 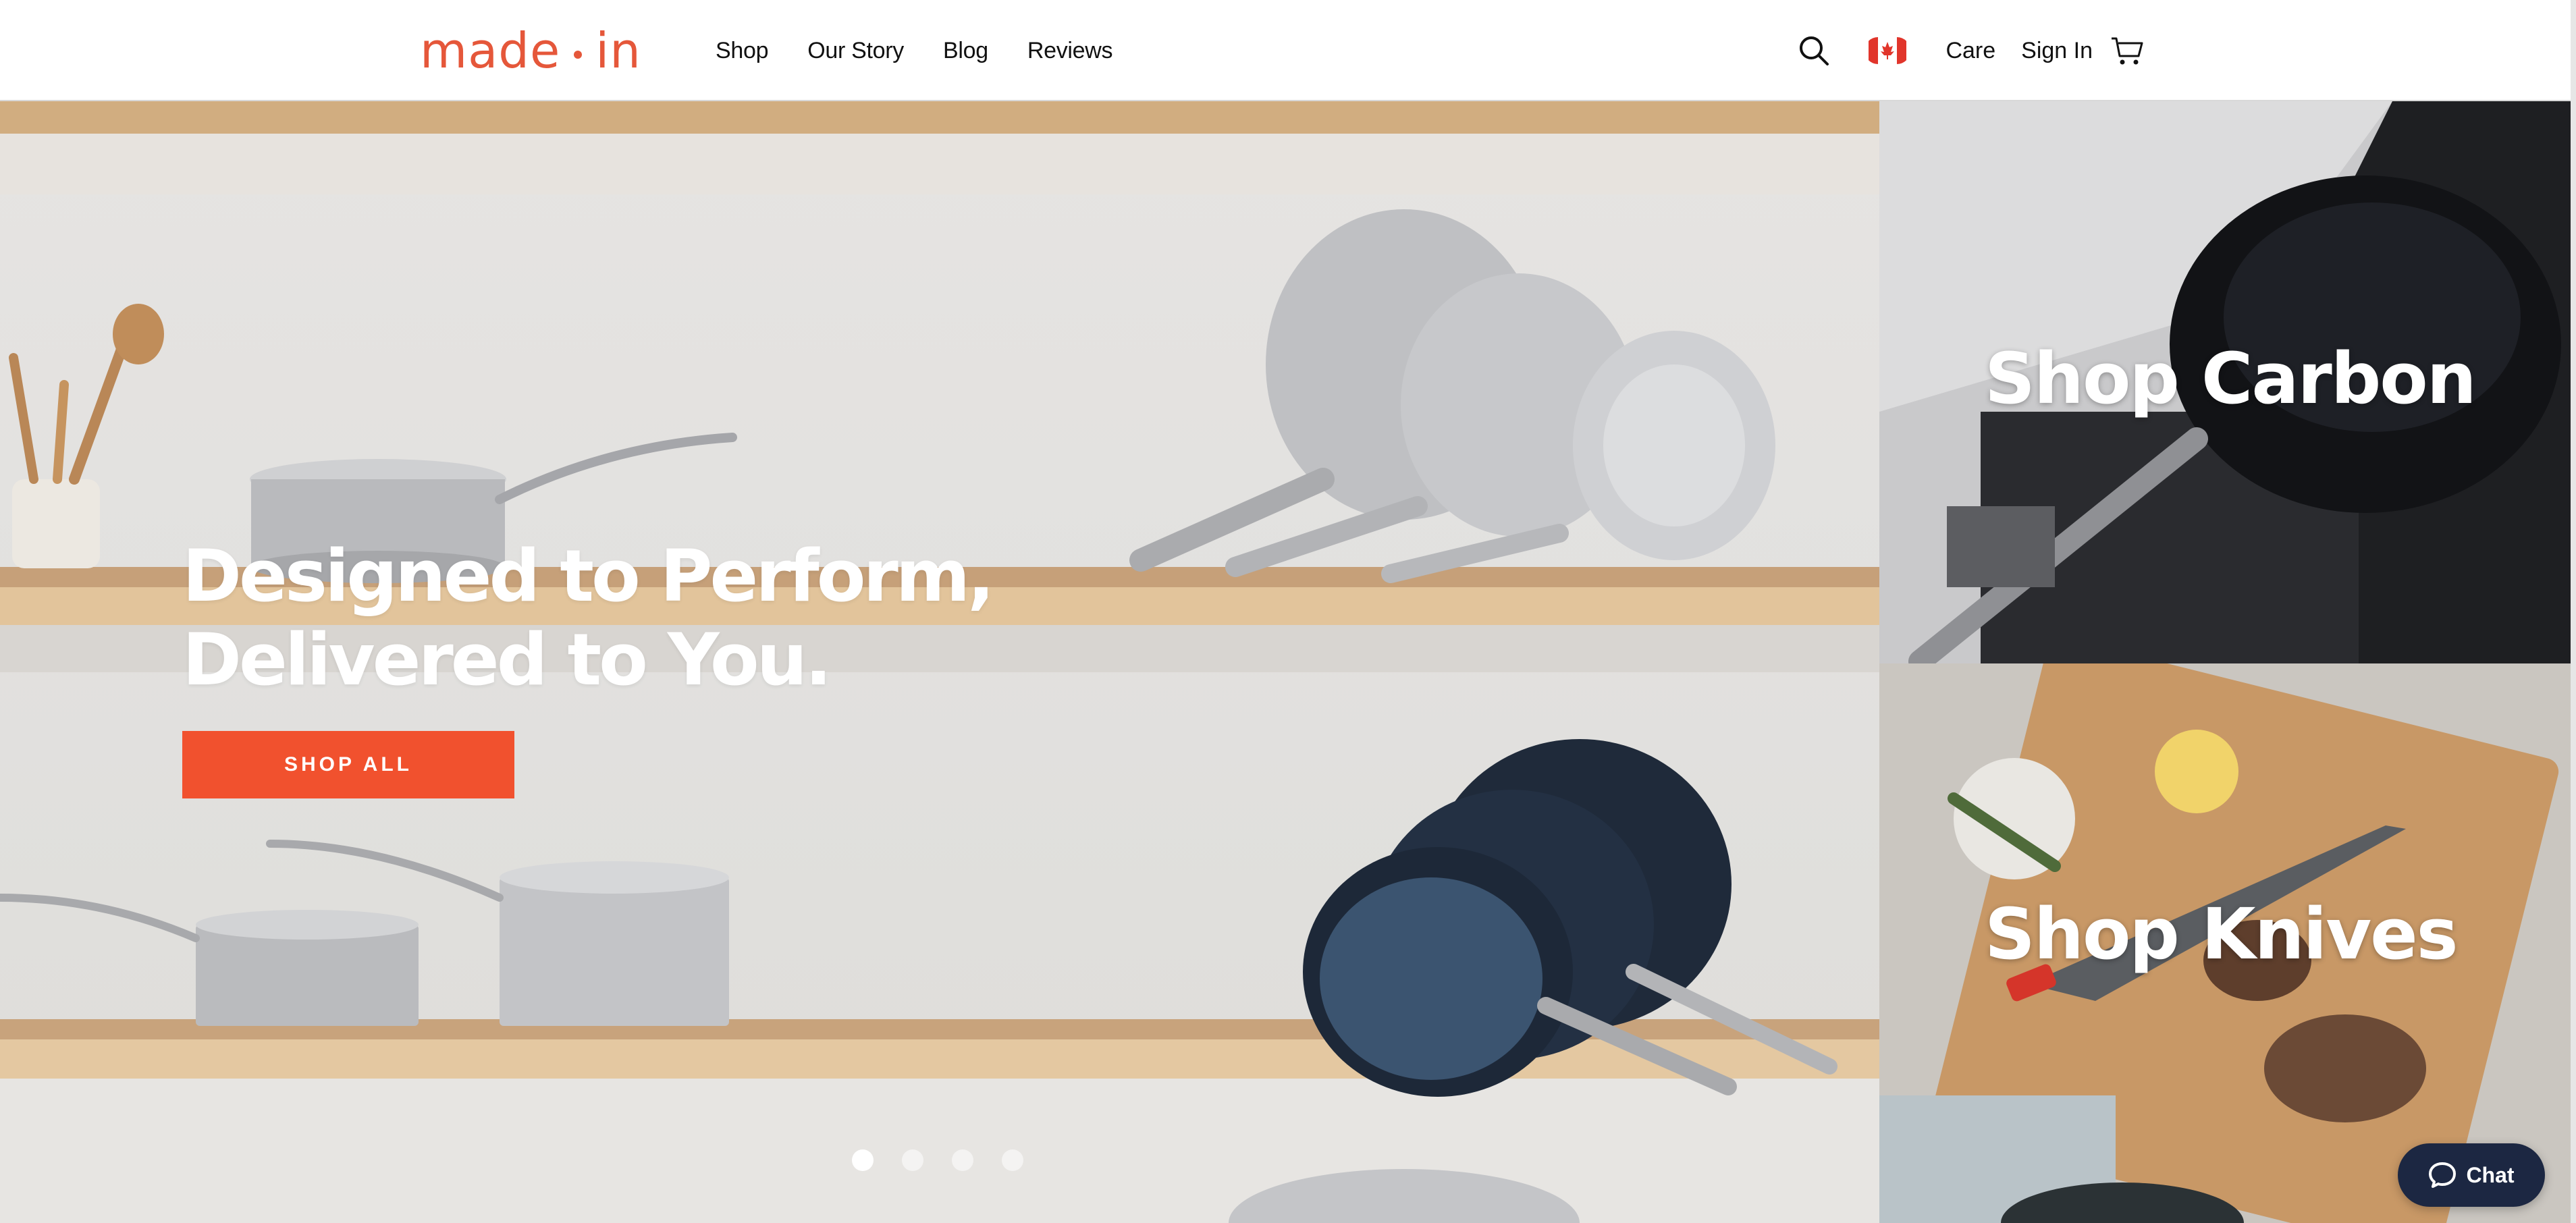 I want to click on chat-button: Chat, so click(x=2471, y=1175).